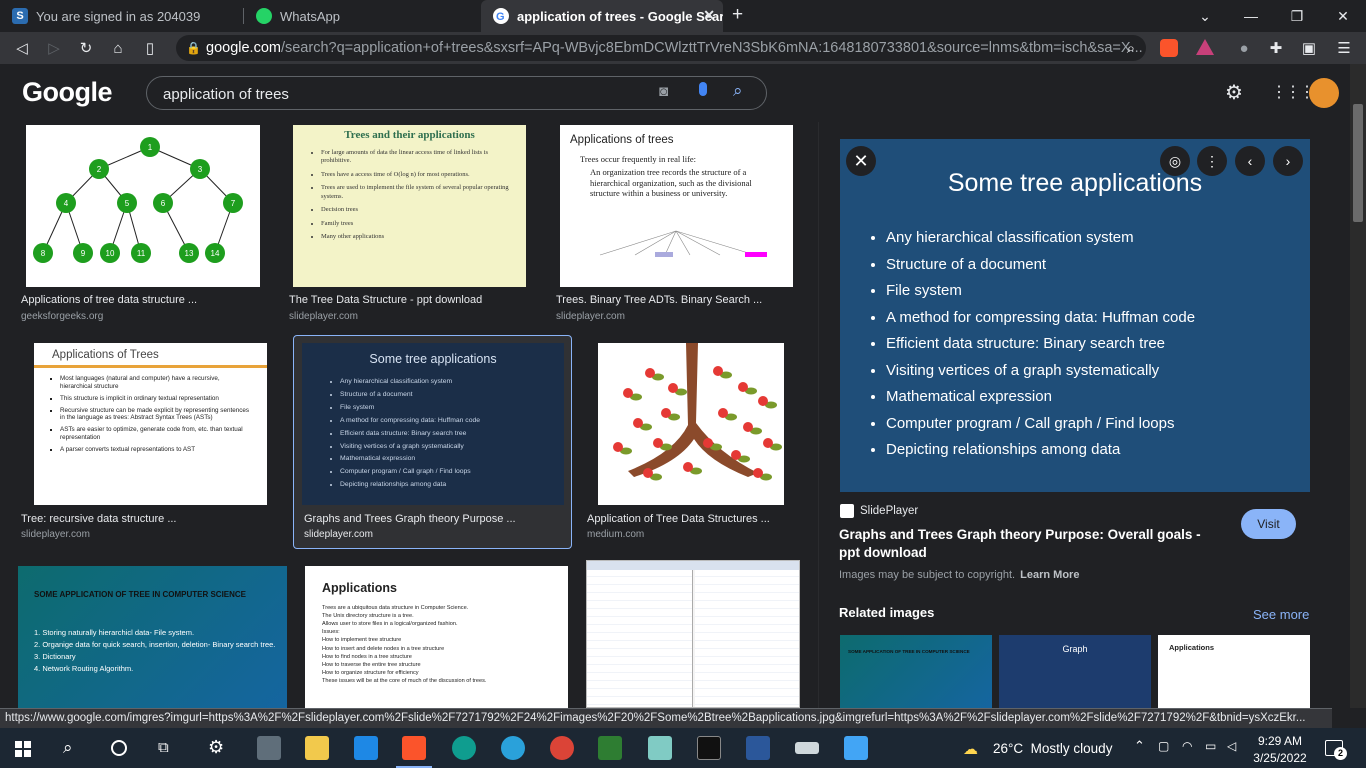  I want to click on translate-icon, so click(610, 748).